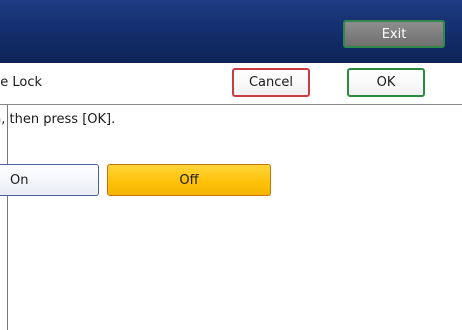  What do you see at coordinates (58, 119) in the screenshot?
I see `instruction-text: n, then press [OK].` at bounding box center [58, 119].